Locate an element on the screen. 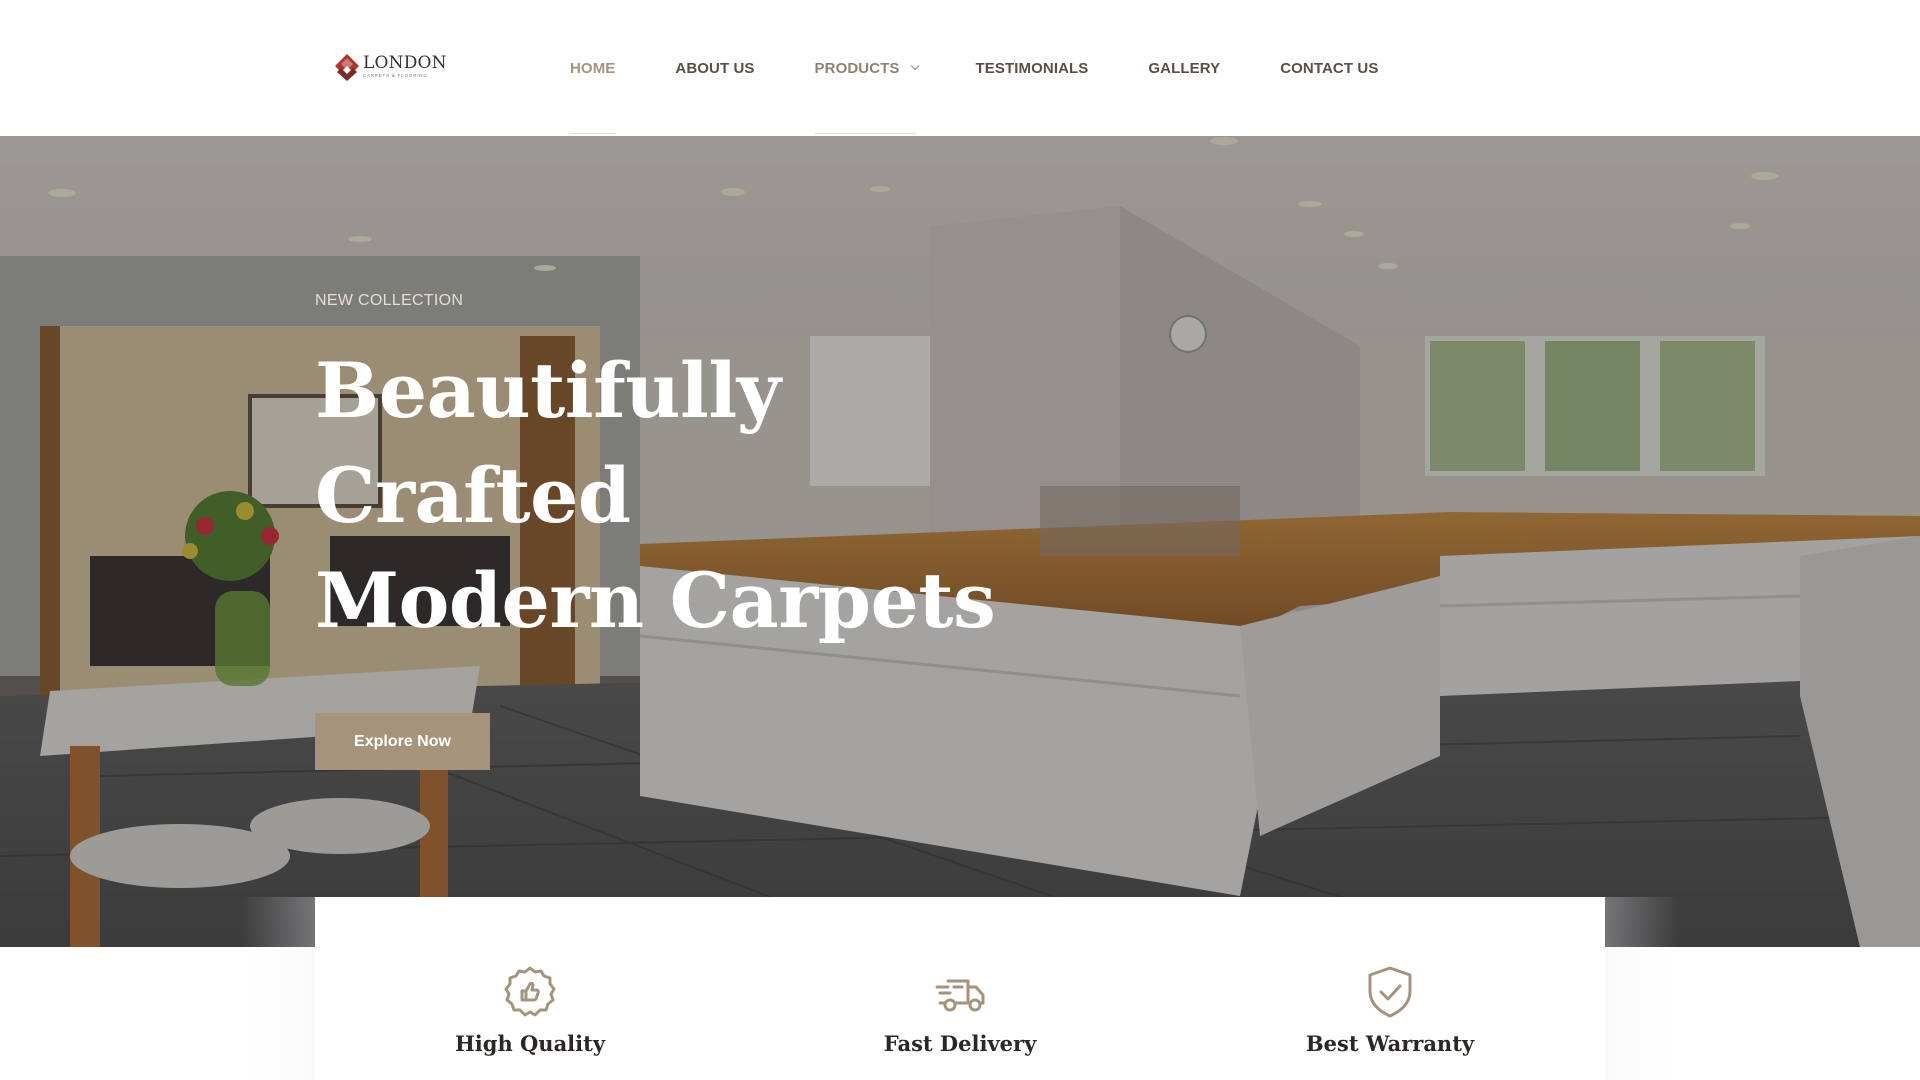 The height and width of the screenshot is (1080, 1920). features-bar: High Quality Fast Delivery Best Warranty is located at coordinates (960, 988).